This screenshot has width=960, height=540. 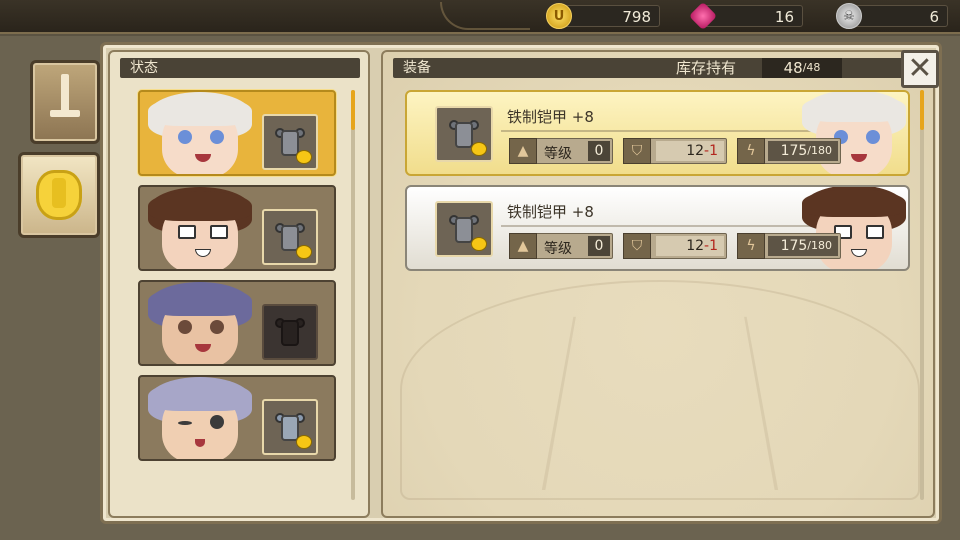 What do you see at coordinates (603, 16) in the screenshot?
I see `gold-counter: U 798` at bounding box center [603, 16].